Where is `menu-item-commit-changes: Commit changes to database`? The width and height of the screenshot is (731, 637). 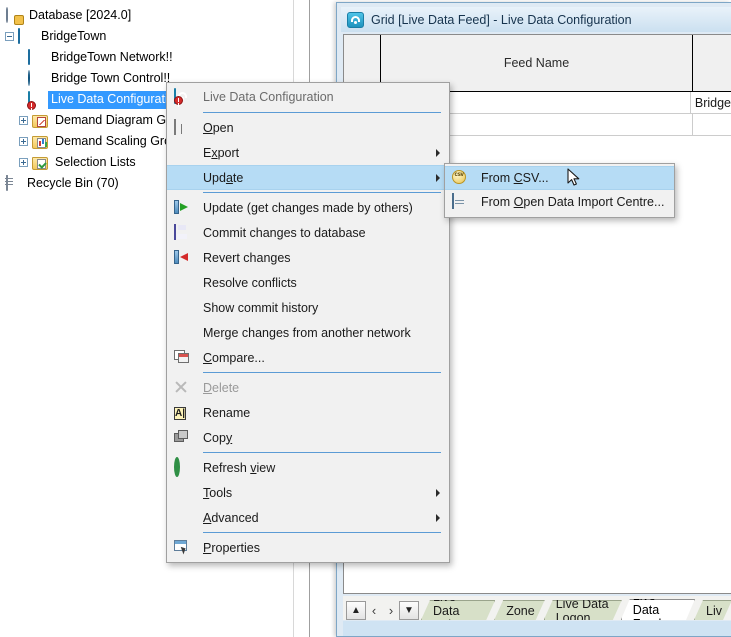
menu-item-commit-changes: Commit changes to database is located at coordinates (308, 232).